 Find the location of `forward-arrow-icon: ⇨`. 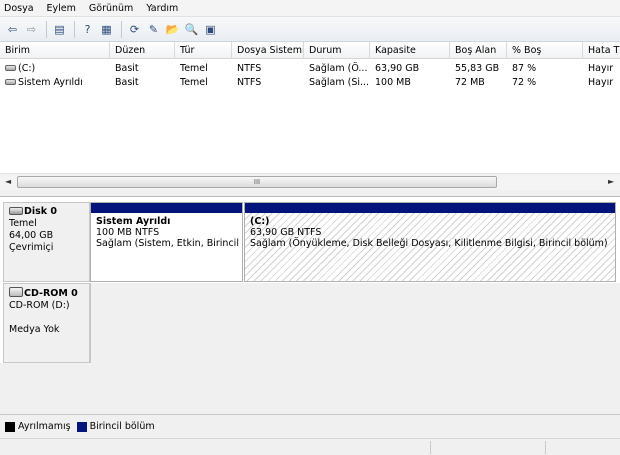

forward-arrow-icon: ⇨ is located at coordinates (31, 29).